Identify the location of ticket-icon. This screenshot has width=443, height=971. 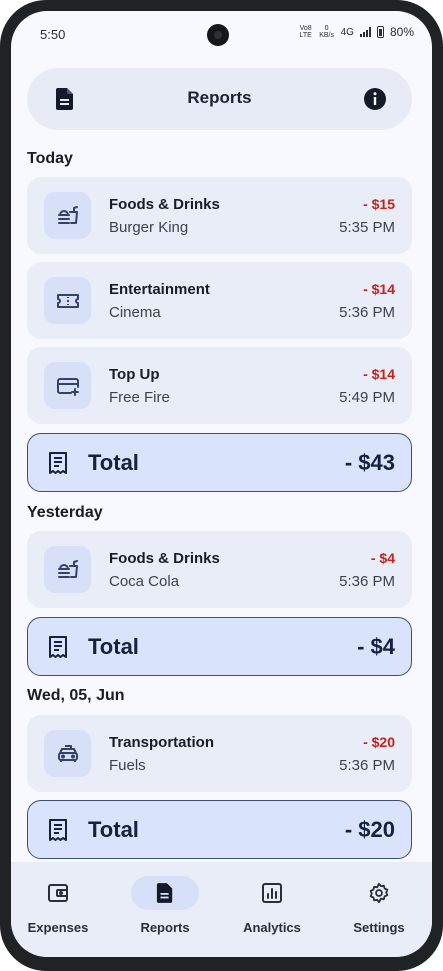
(67, 300).